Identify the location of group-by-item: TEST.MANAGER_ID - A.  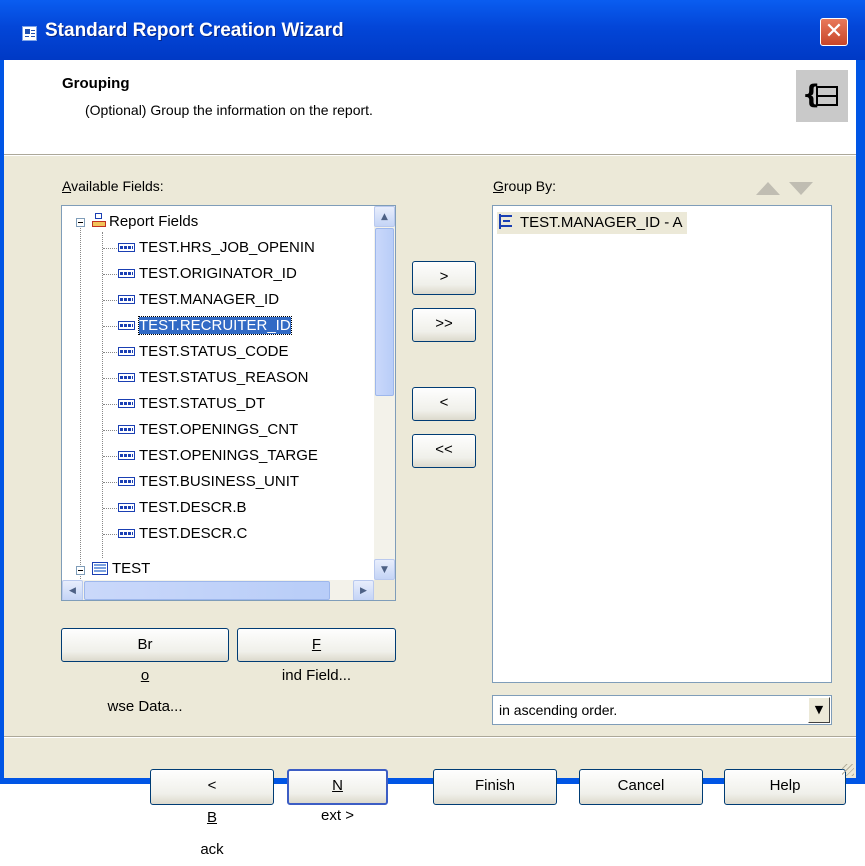
(592, 223).